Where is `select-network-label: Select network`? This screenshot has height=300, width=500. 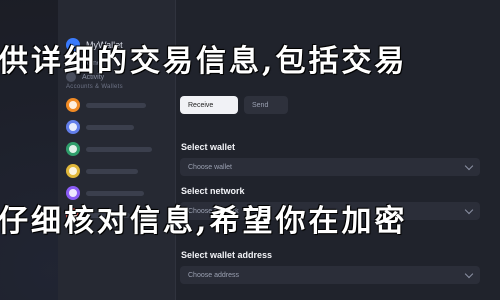
select-network-label: Select network is located at coordinates (213, 191).